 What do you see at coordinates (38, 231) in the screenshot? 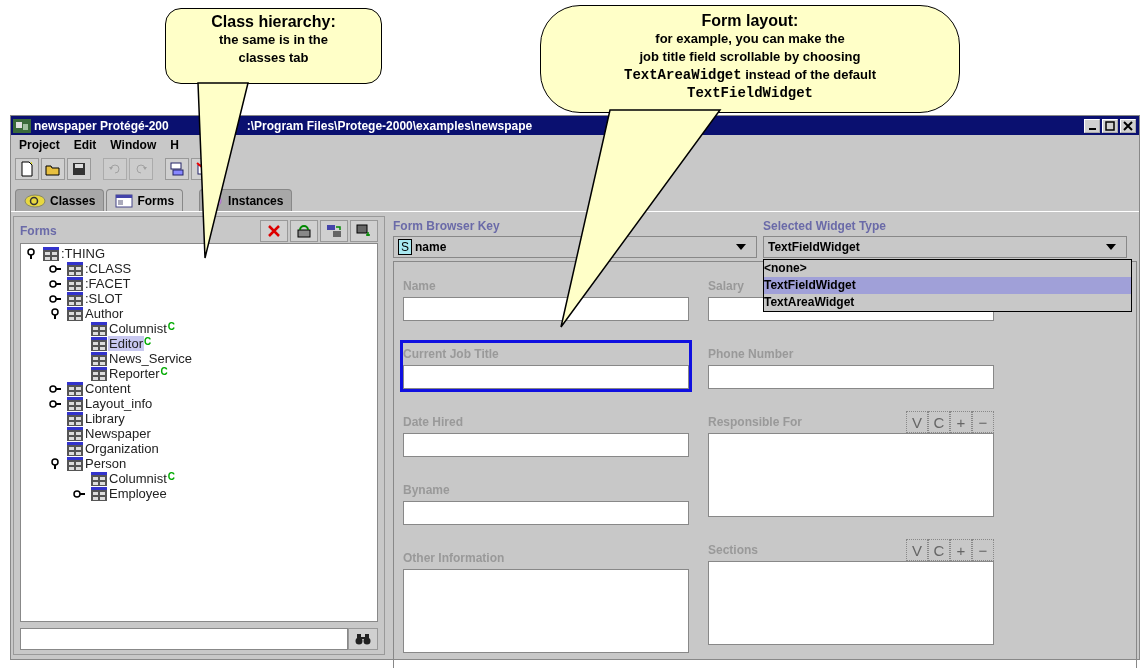
I see `panel-title: Forms` at bounding box center [38, 231].